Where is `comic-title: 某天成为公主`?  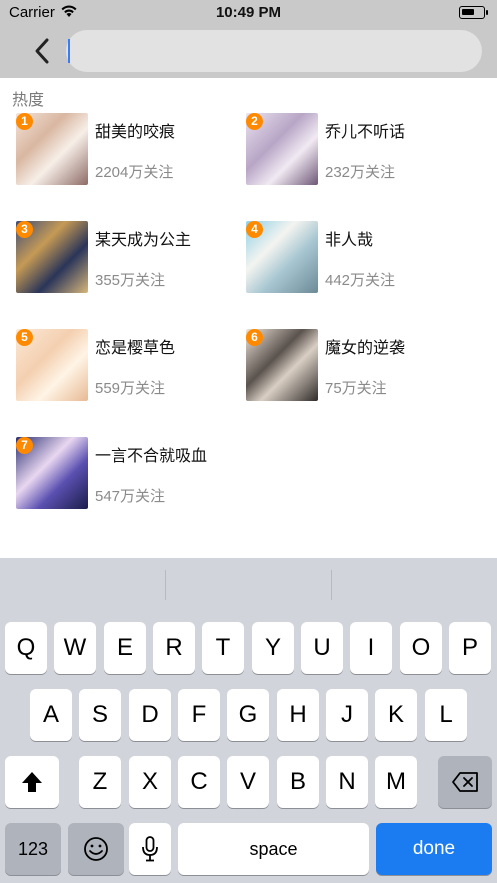 comic-title: 某天成为公主 is located at coordinates (143, 240).